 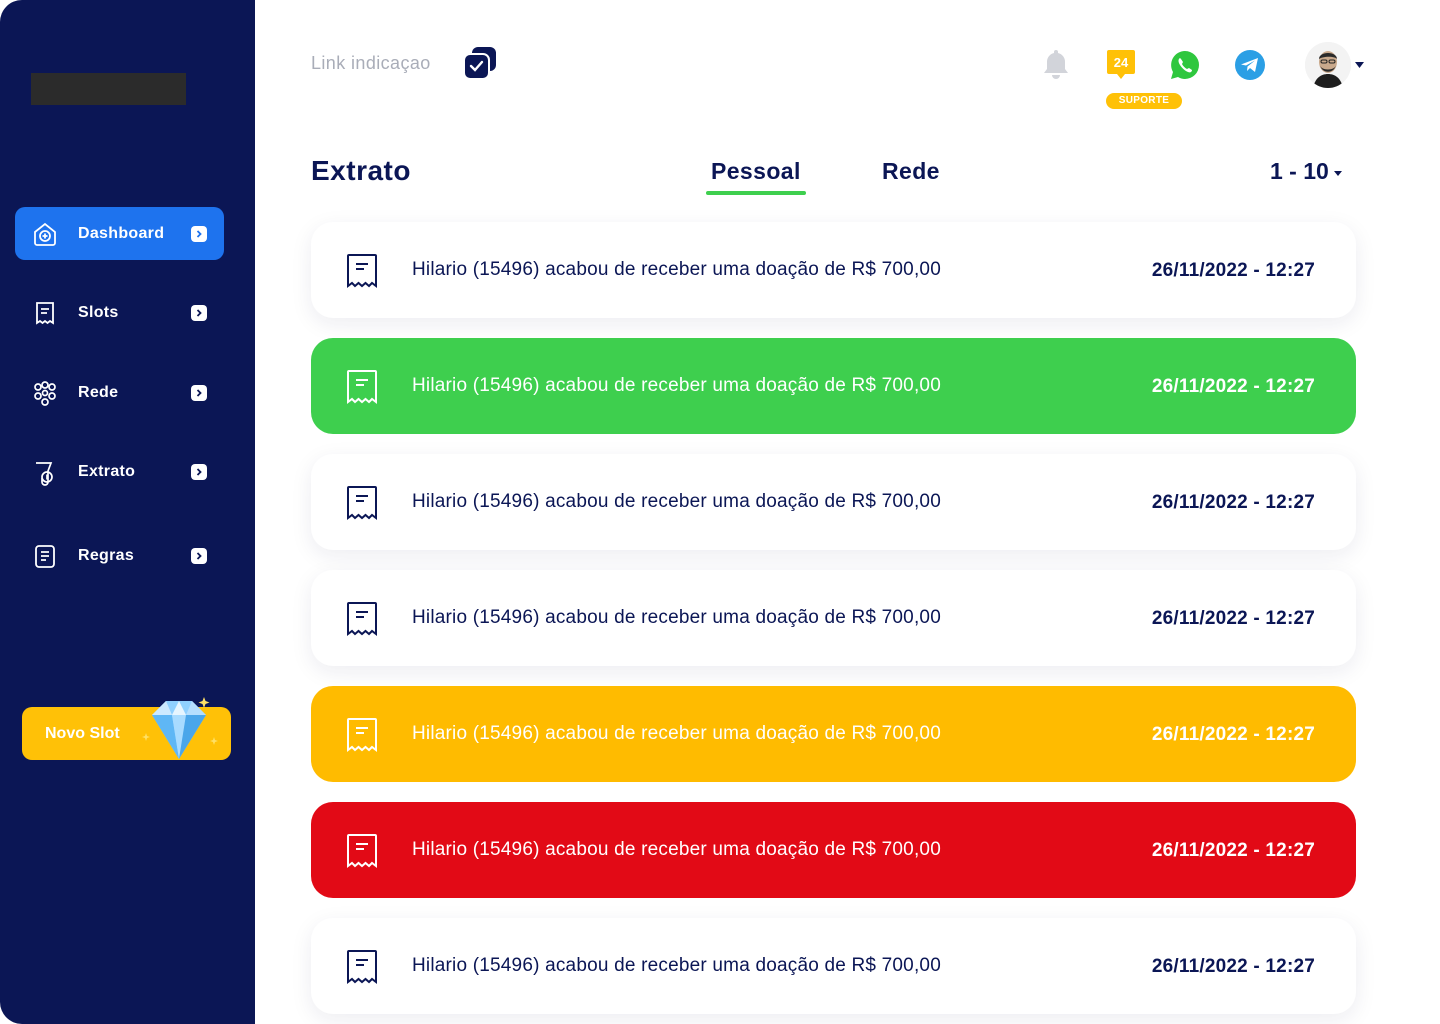 I want to click on page-title: Extrato, so click(x=361, y=170).